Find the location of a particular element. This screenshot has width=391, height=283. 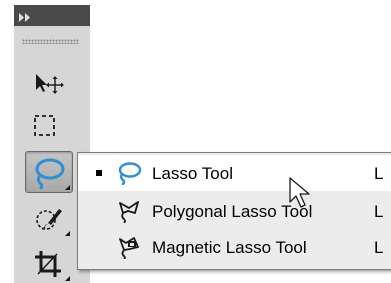

menu-item-magnetic-lasso-tool: Magnetic Lasso Tool L is located at coordinates (234, 247).